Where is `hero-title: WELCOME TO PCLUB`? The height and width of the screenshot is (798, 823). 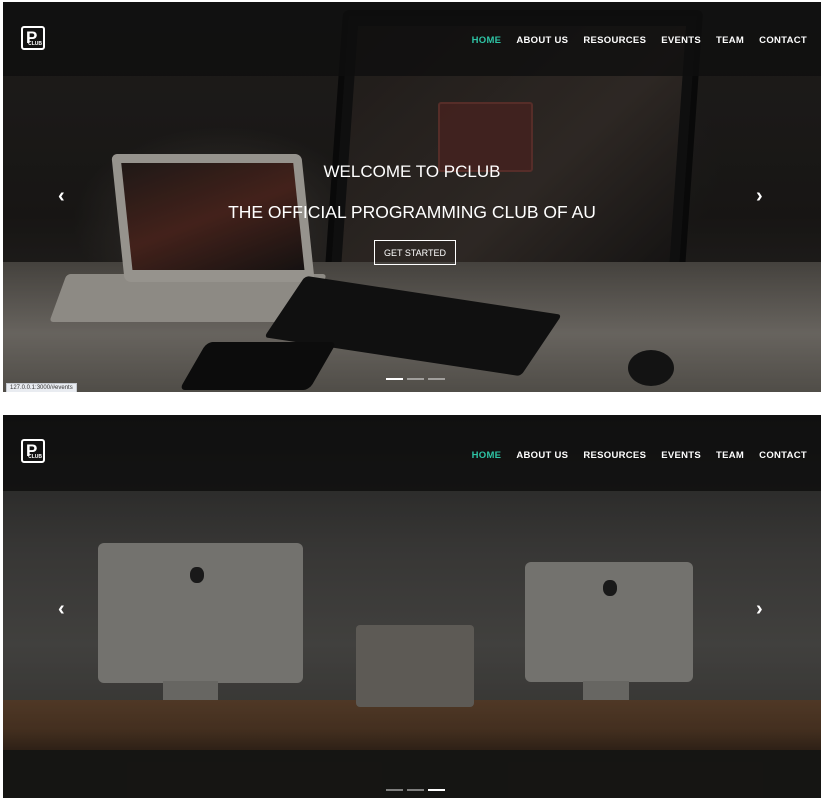 hero-title: WELCOME TO PCLUB is located at coordinates (412, 171).